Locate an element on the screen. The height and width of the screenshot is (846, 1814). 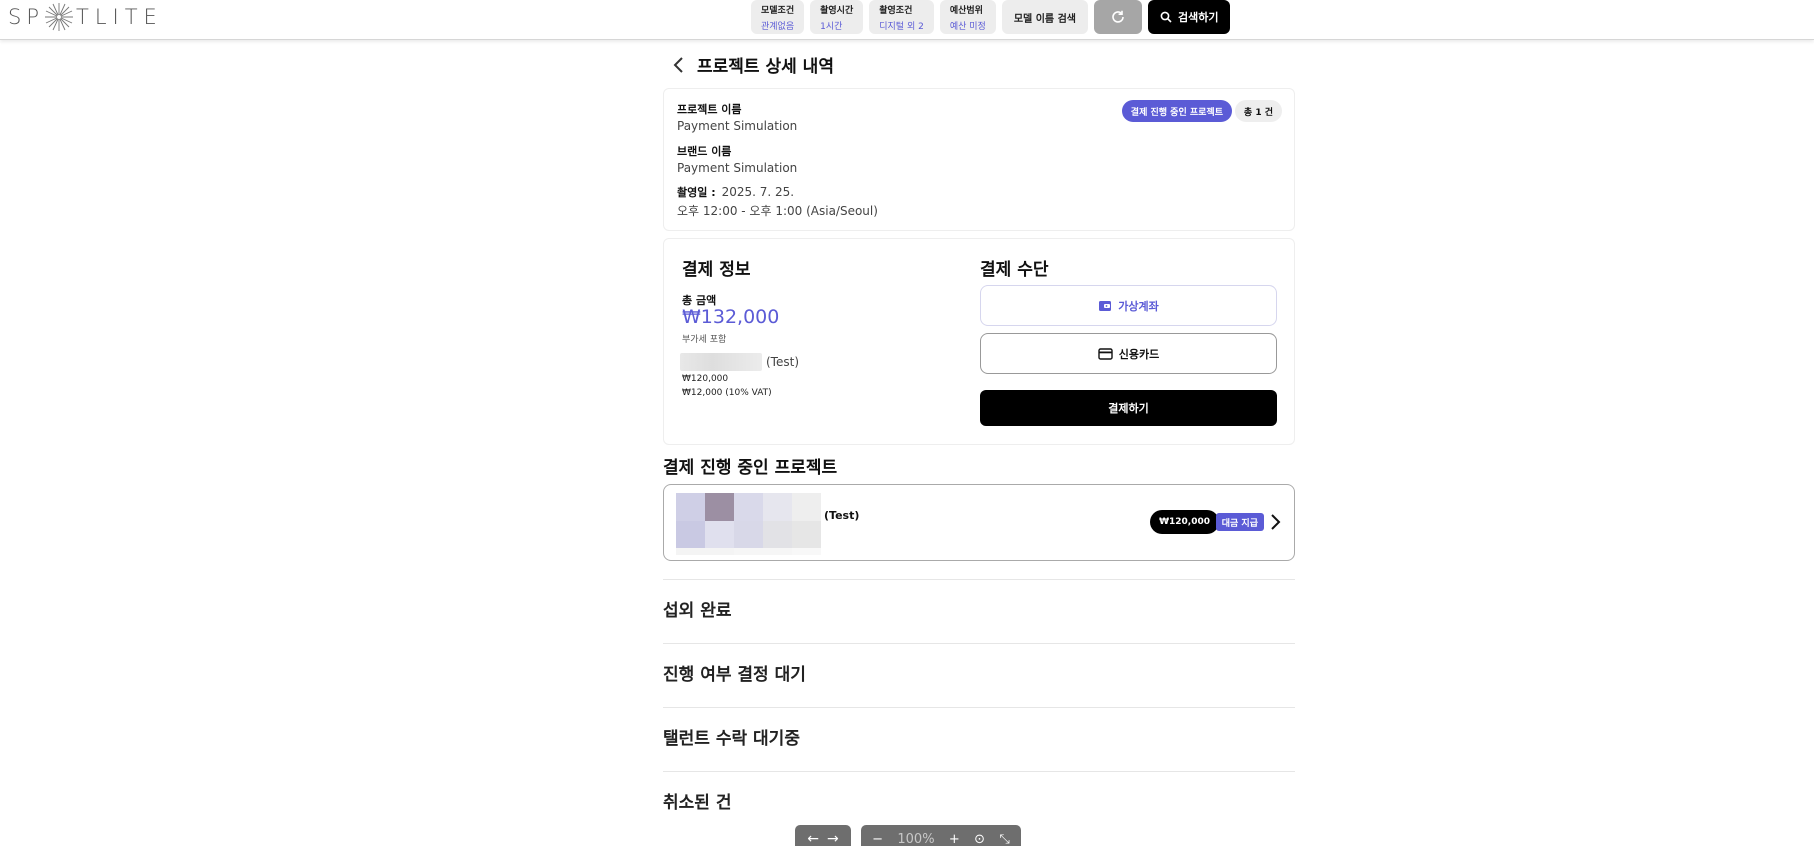
section-label: 섭외 완료 is located at coordinates (697, 611).